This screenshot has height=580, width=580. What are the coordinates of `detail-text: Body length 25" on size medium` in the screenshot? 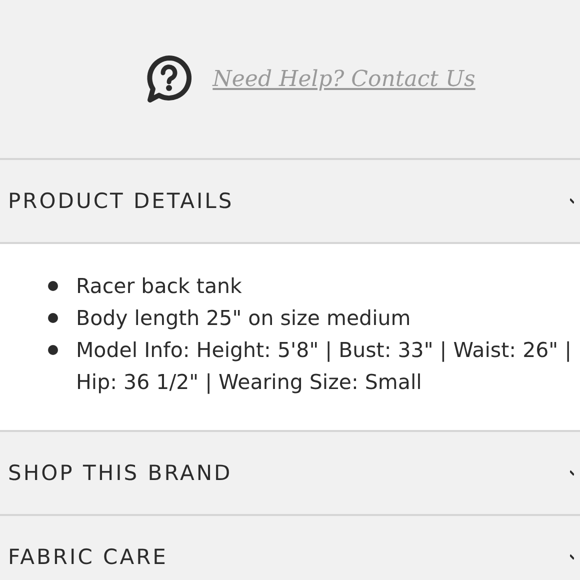 It's located at (243, 318).